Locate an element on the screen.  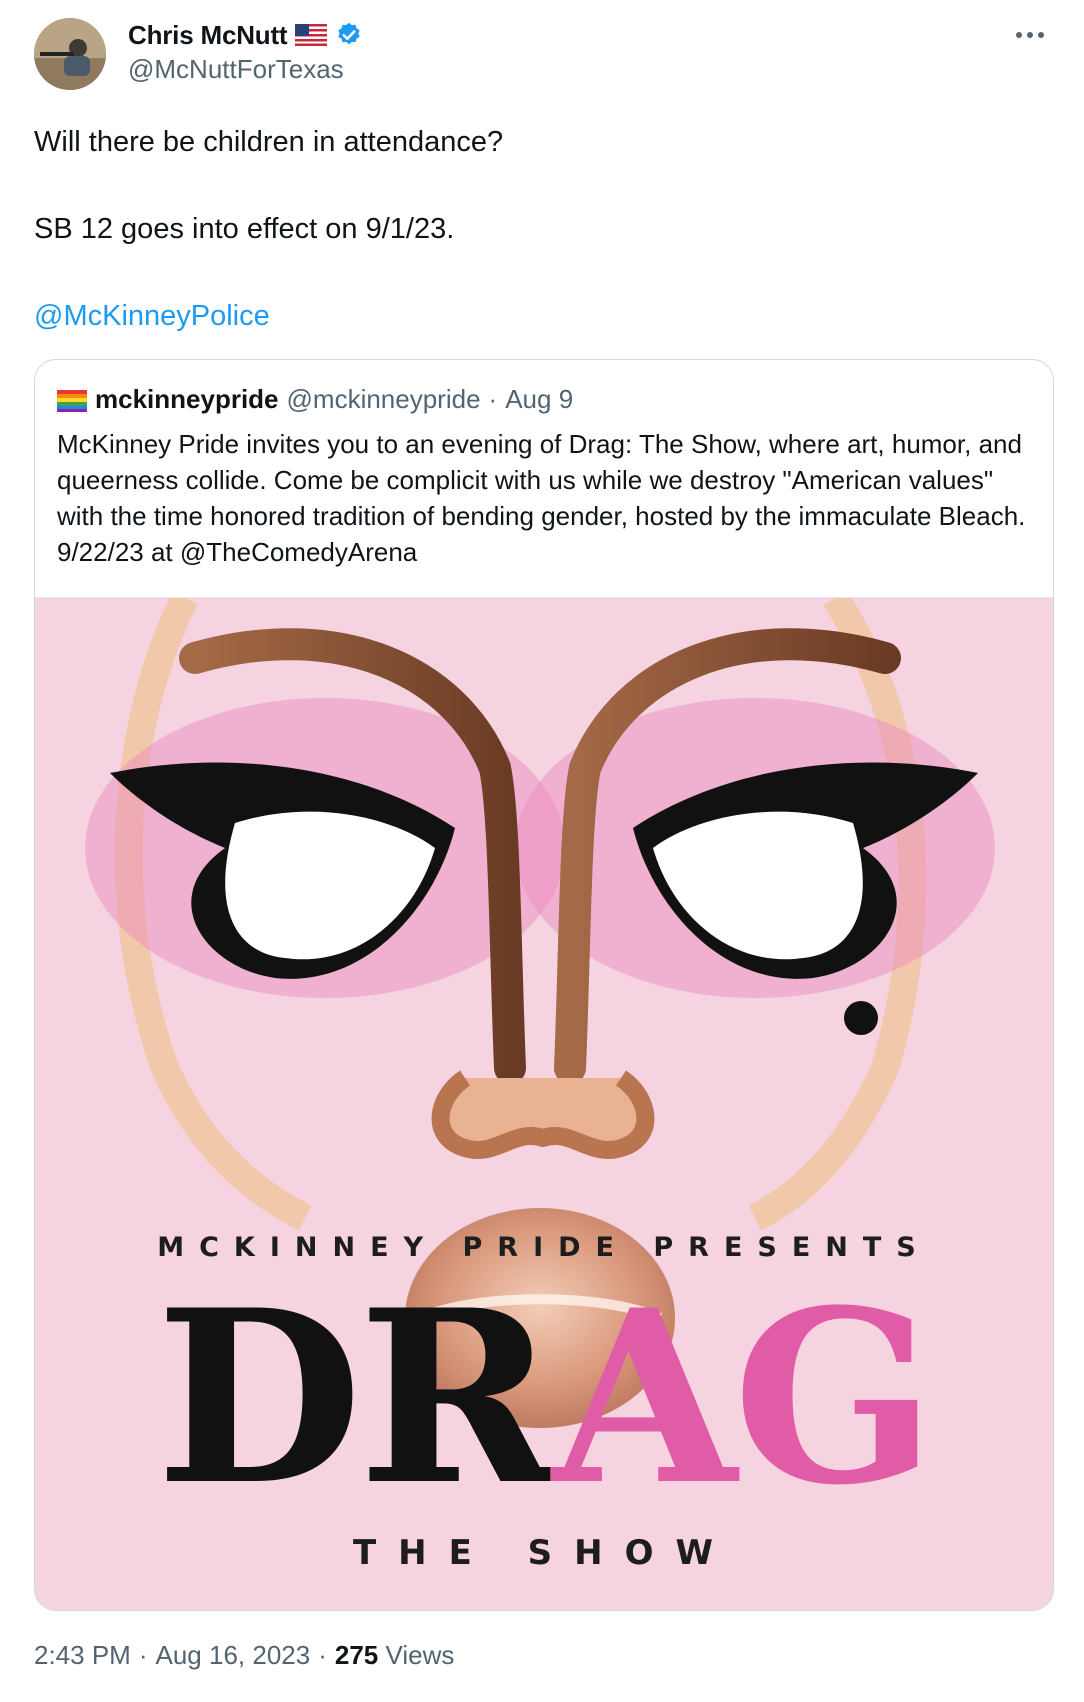
poster-title: DRAG is located at coordinates (544, 1399).